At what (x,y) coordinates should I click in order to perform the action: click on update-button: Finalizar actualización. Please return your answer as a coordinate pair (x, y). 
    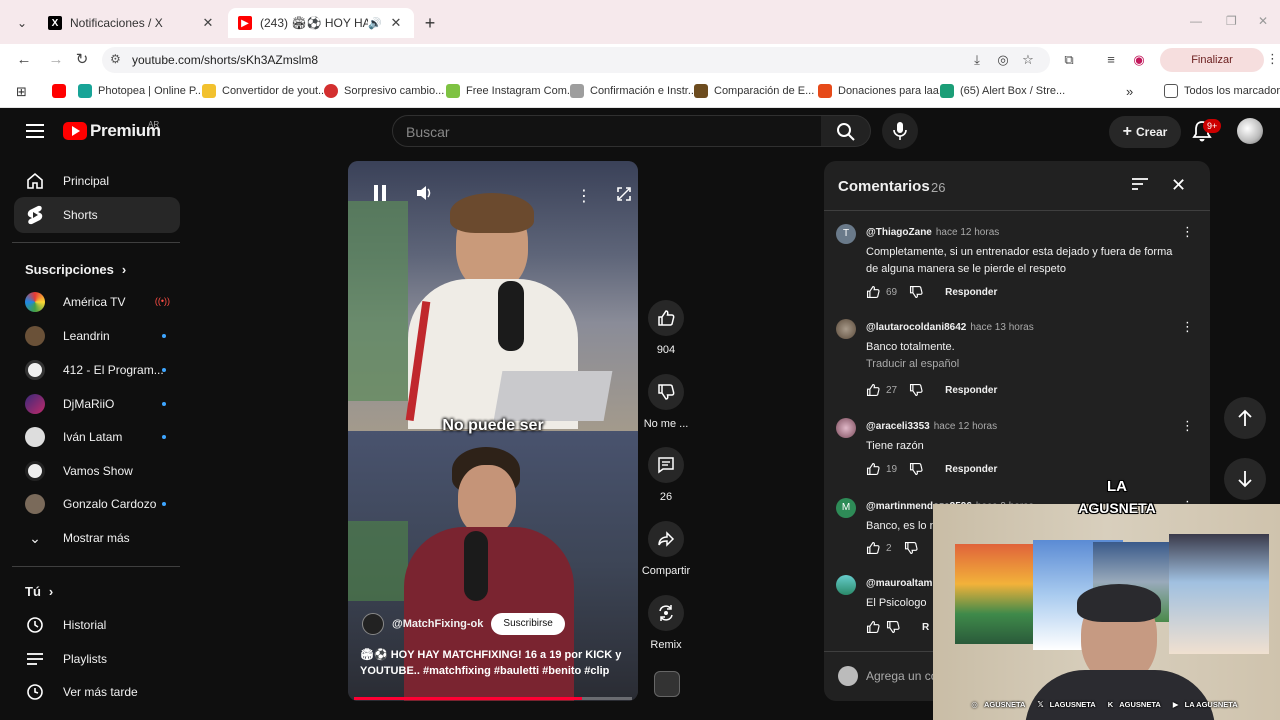
    Looking at the image, I should click on (1212, 69).